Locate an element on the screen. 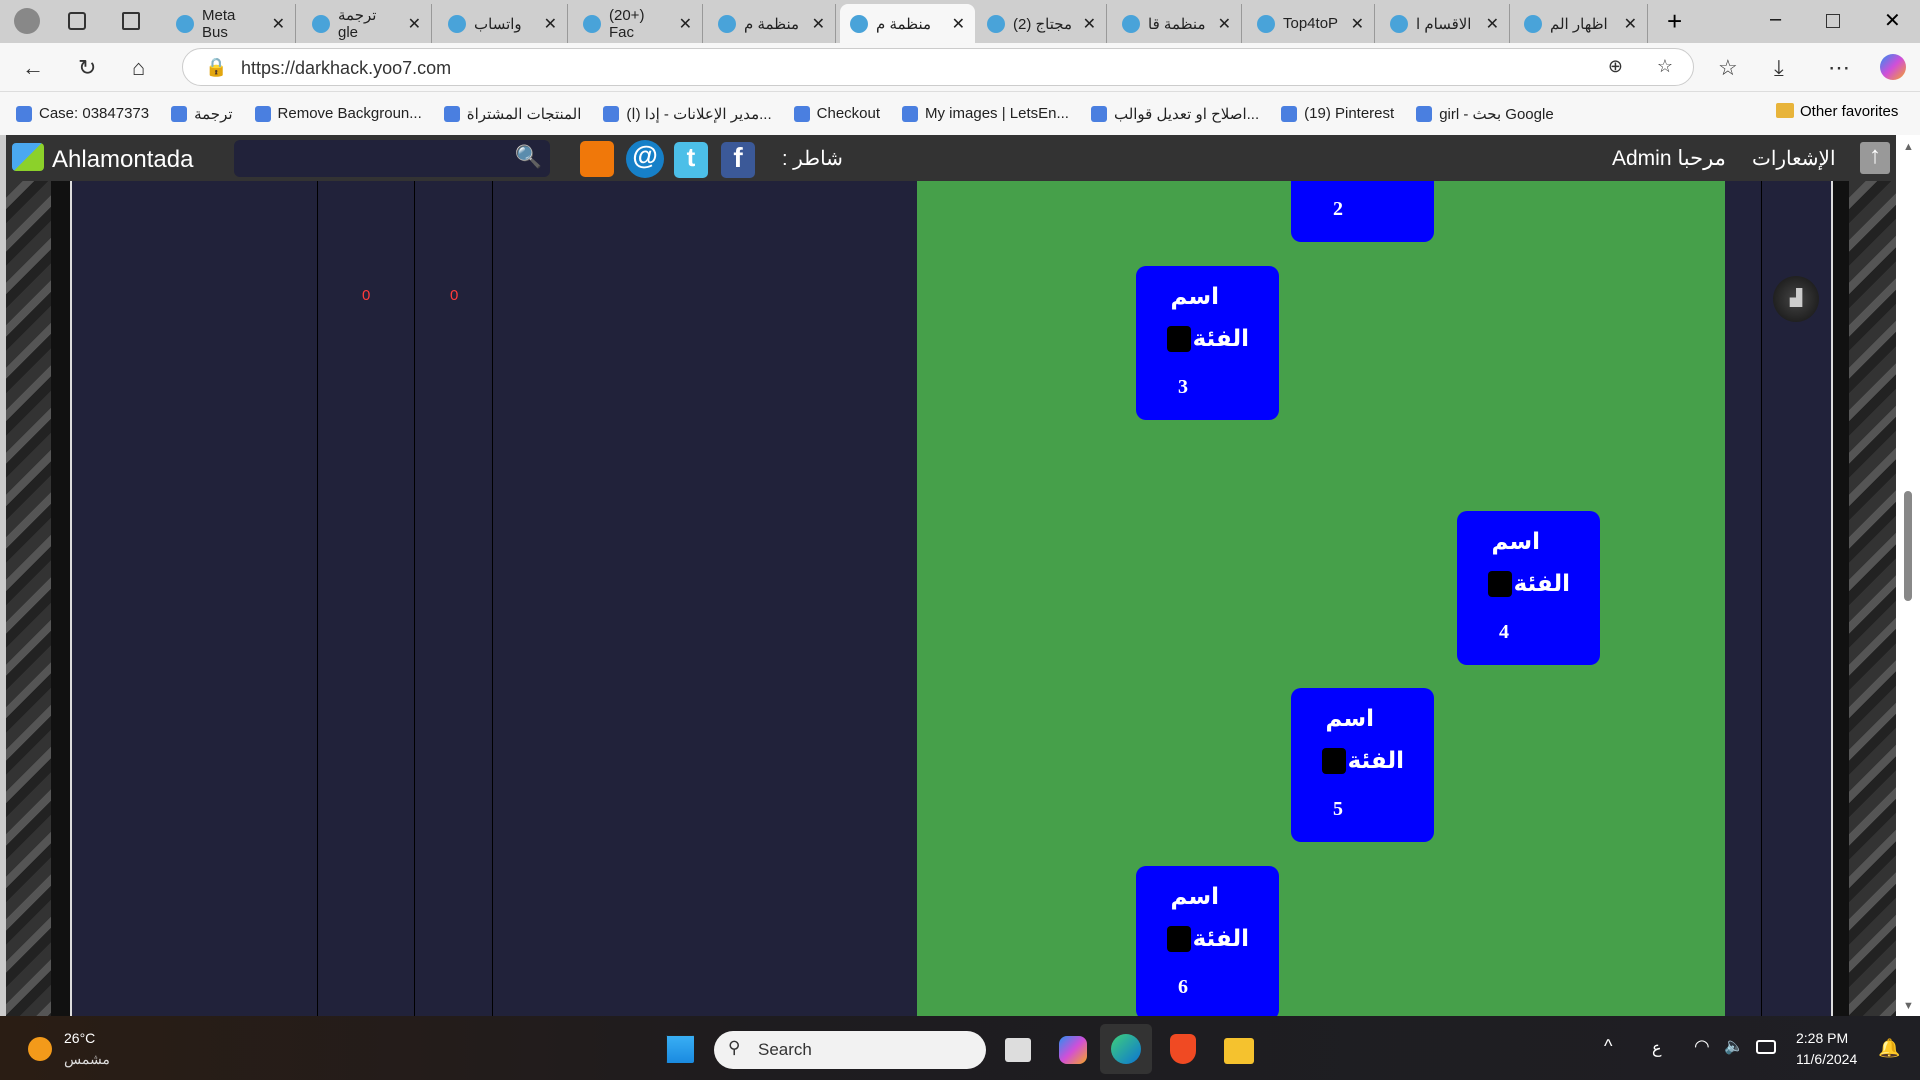  scrollbar-thumb is located at coordinates (1908, 546).